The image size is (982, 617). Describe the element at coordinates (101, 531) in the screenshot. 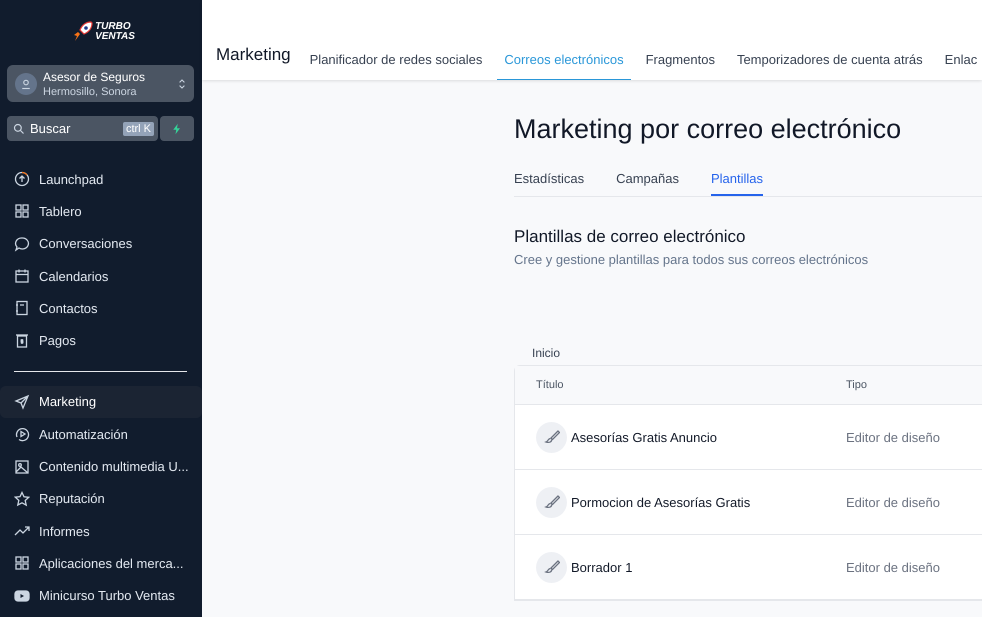

I see `nav-item: Informes` at that location.